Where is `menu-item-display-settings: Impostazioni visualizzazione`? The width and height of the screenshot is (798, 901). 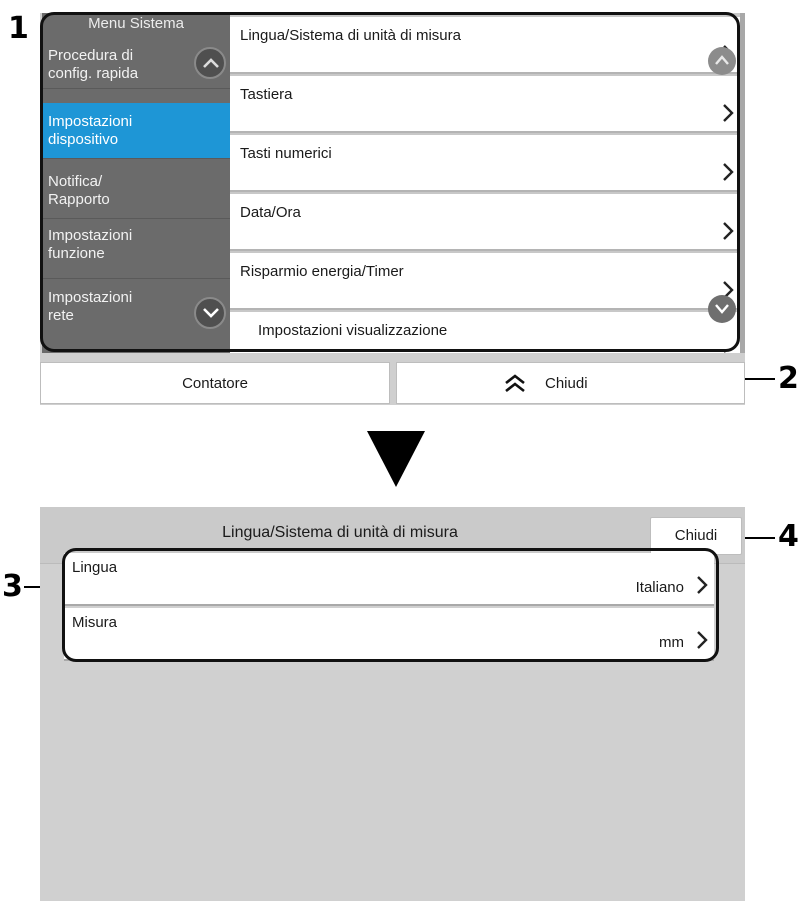 menu-item-display-settings: Impostazioni visualizzazione is located at coordinates (485, 332).